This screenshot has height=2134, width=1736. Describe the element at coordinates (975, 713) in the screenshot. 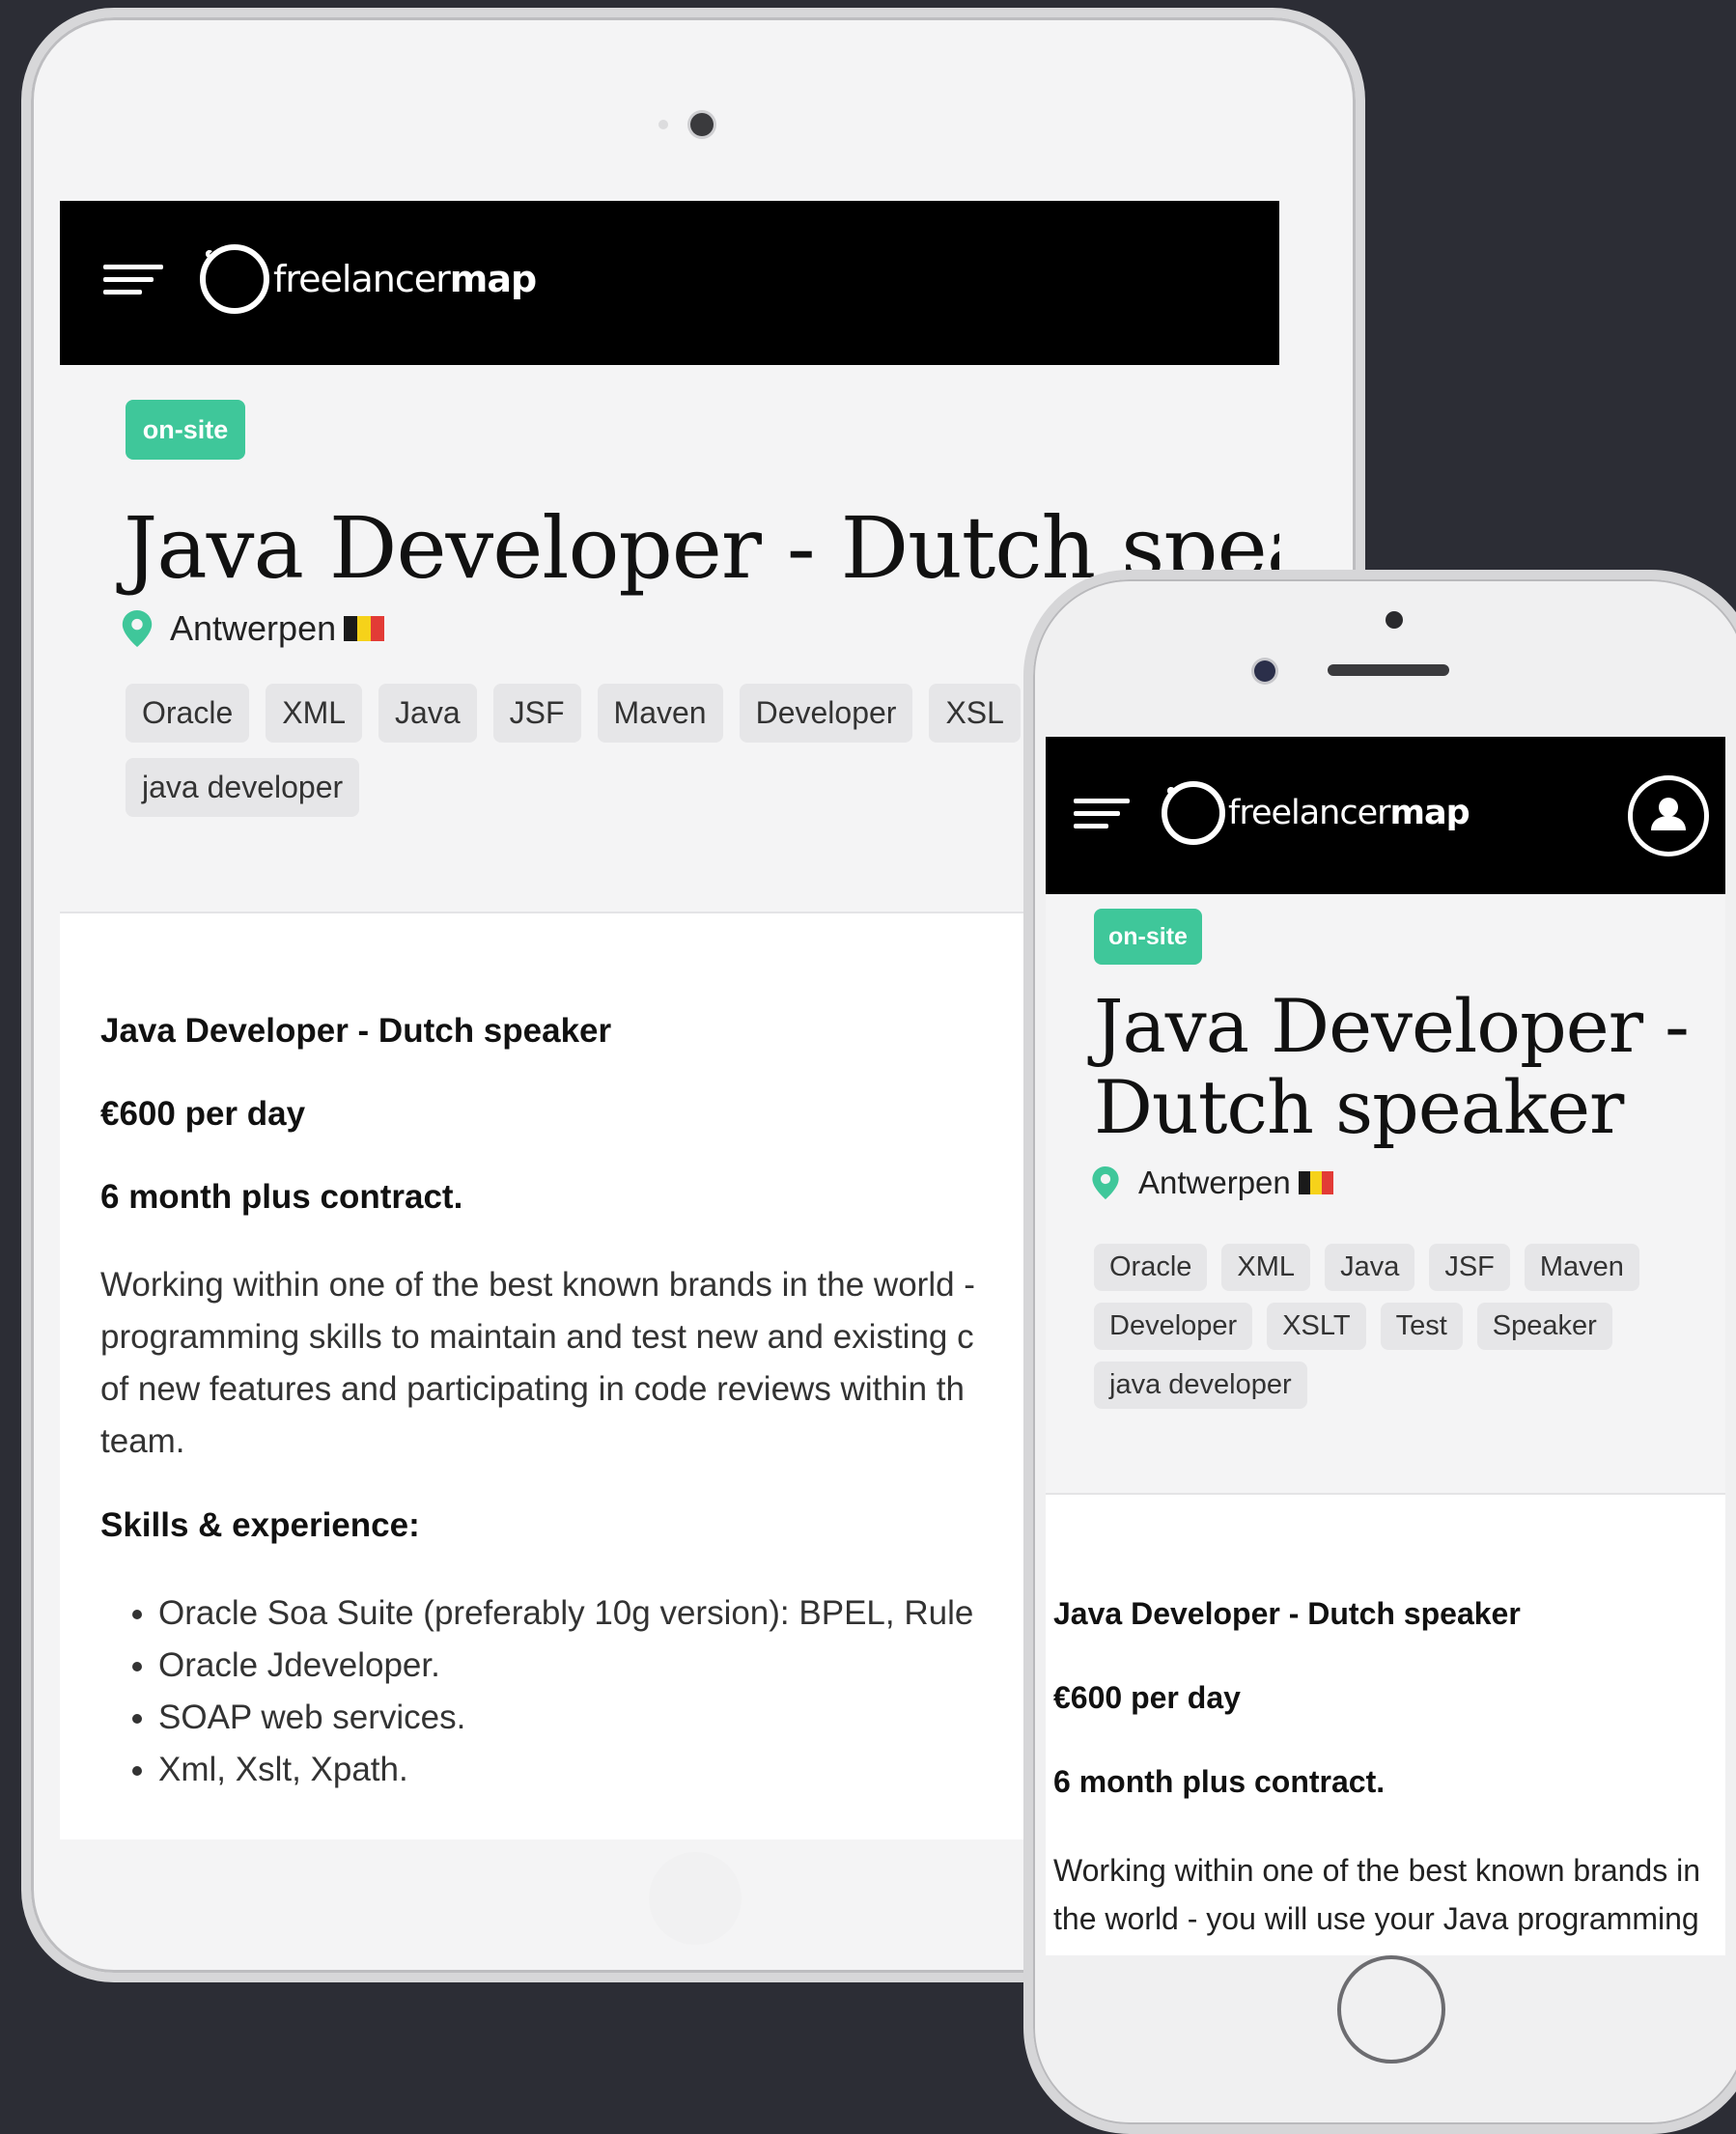

I see `tag-xslt: XSL` at that location.